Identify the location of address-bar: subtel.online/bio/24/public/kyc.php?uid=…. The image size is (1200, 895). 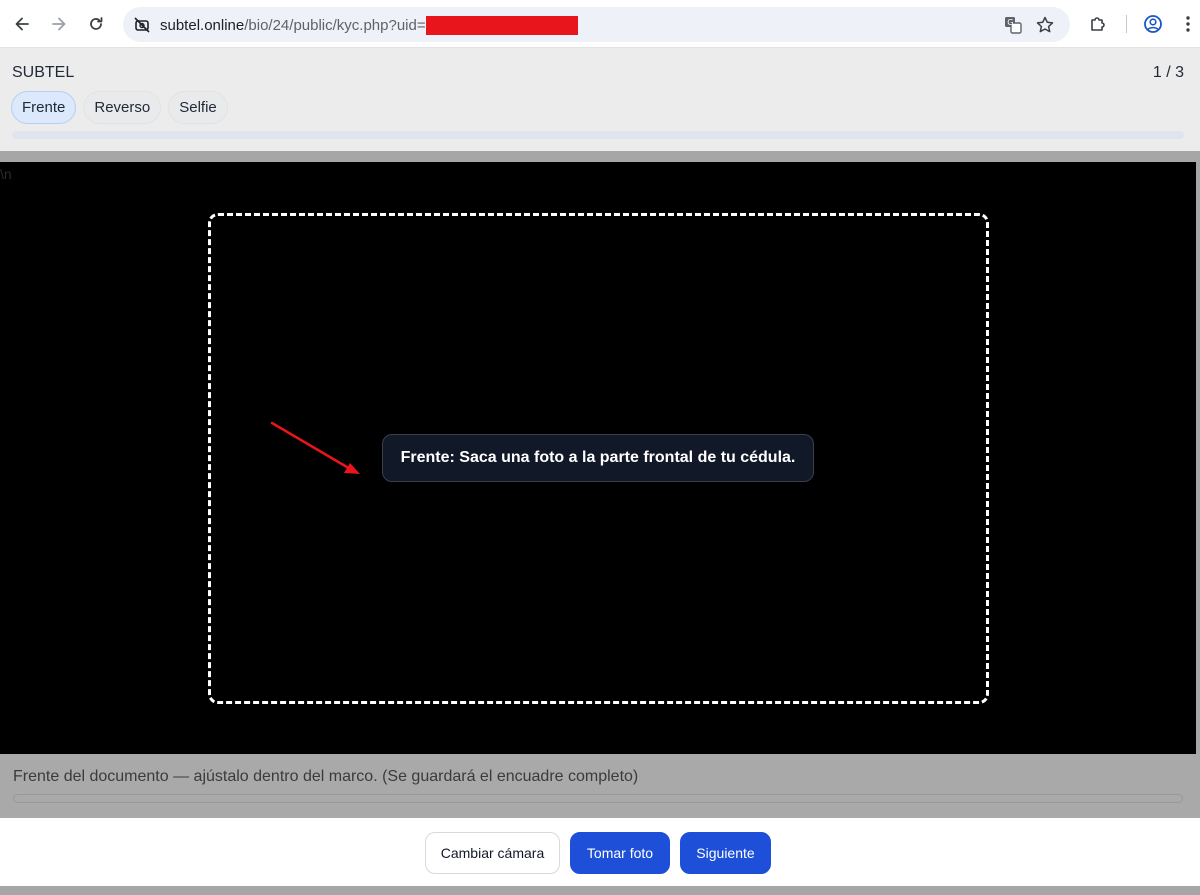
(596, 24).